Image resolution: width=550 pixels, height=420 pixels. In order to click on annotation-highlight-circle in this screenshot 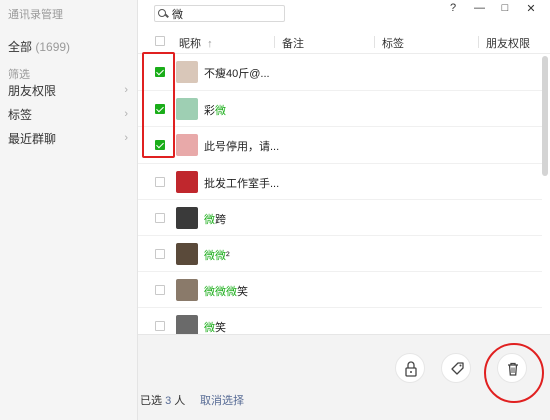, I will do `click(514, 373)`.